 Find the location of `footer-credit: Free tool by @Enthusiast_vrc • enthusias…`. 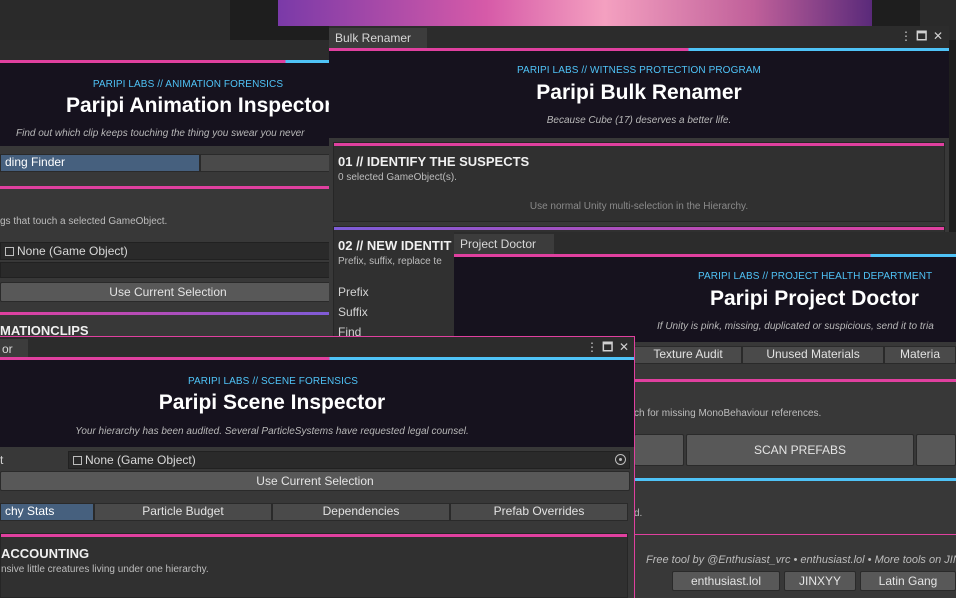

footer-credit: Free tool by @Enthusiast_vrc • enthusias… is located at coordinates (801, 560).